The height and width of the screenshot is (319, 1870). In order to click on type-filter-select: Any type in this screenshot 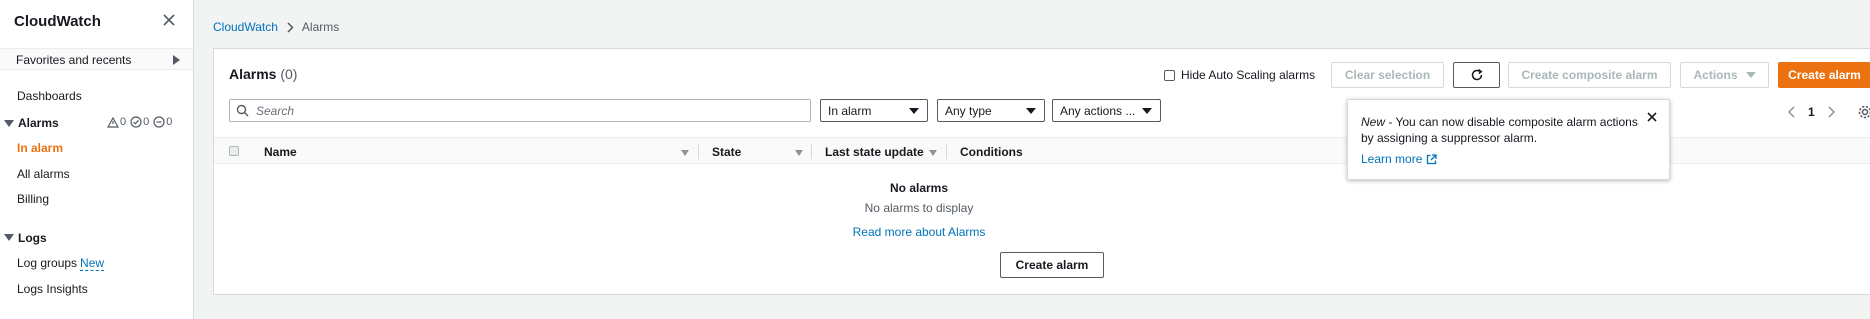, I will do `click(991, 110)`.